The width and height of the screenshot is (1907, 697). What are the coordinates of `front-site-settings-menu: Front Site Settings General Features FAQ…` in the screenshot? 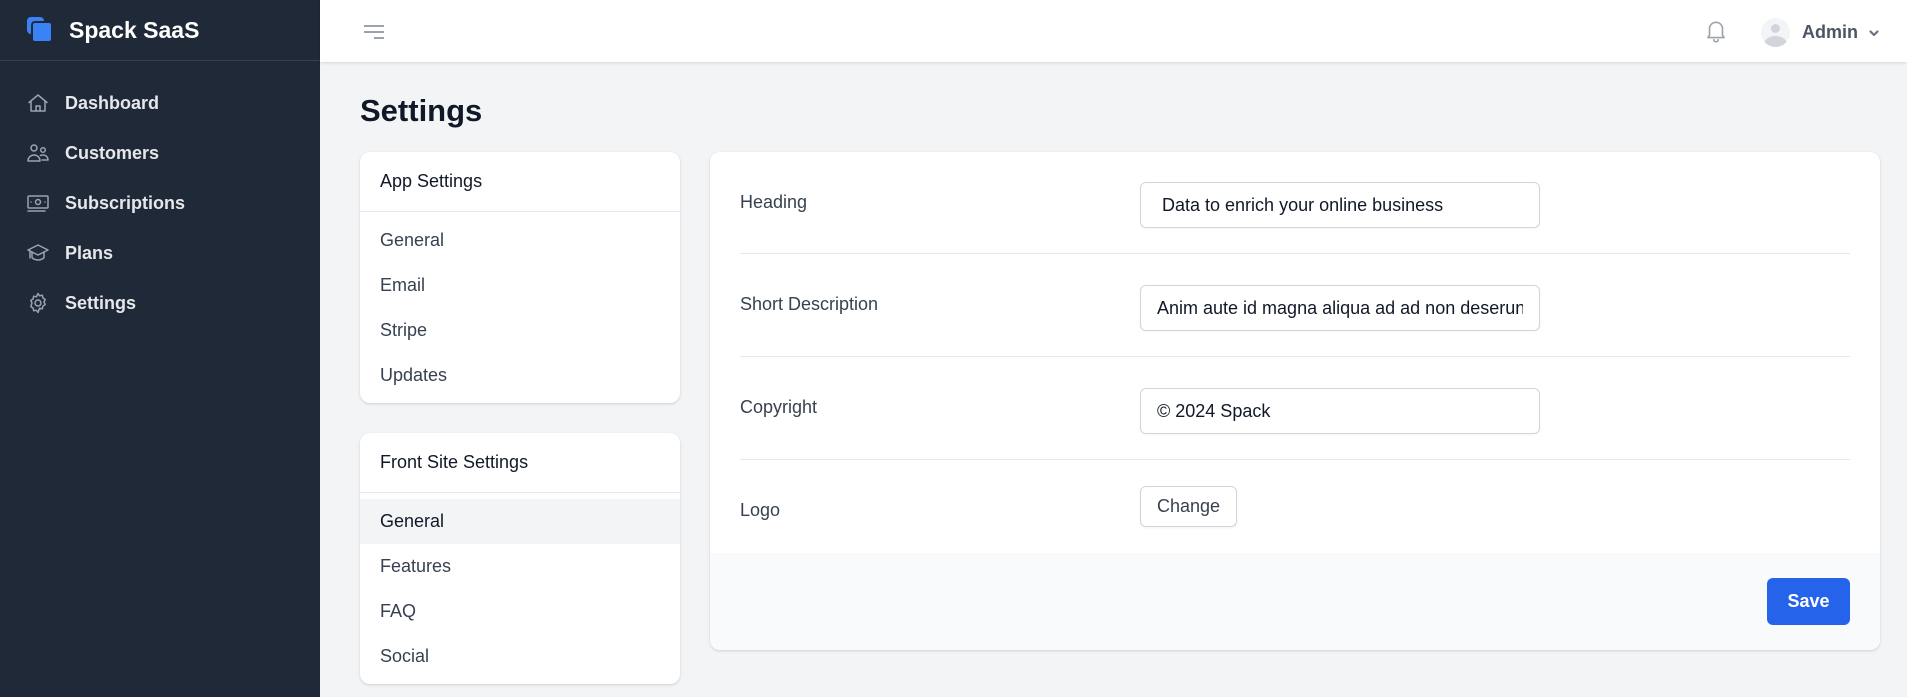 It's located at (520, 558).